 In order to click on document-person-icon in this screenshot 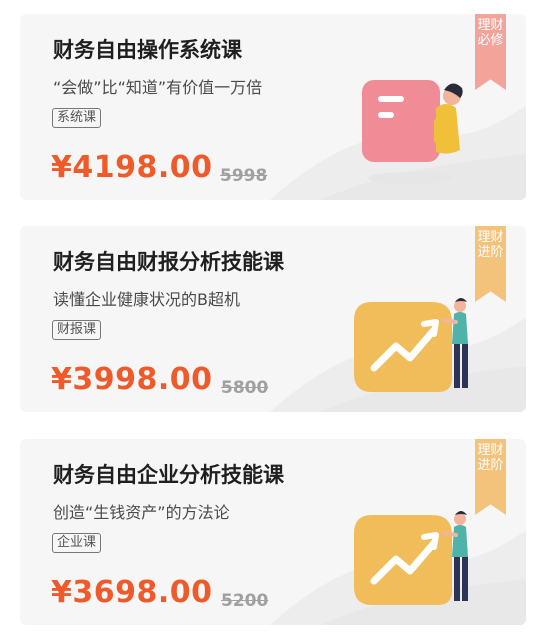, I will do `click(412, 132)`.